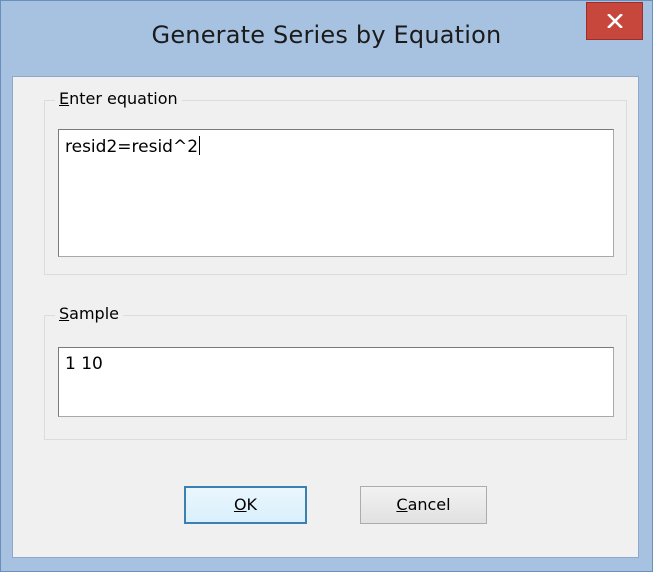  Describe the element at coordinates (423, 505) in the screenshot. I see `cancel-button: Cancel` at that location.